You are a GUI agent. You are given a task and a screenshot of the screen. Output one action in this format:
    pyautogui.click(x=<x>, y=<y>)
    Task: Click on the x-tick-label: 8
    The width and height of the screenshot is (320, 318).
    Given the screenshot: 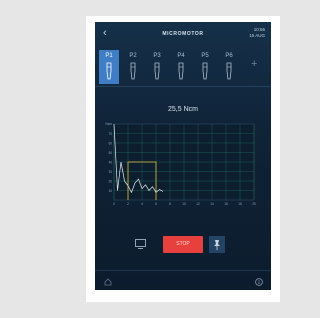 What is the action you would take?
    pyautogui.click(x=170, y=204)
    